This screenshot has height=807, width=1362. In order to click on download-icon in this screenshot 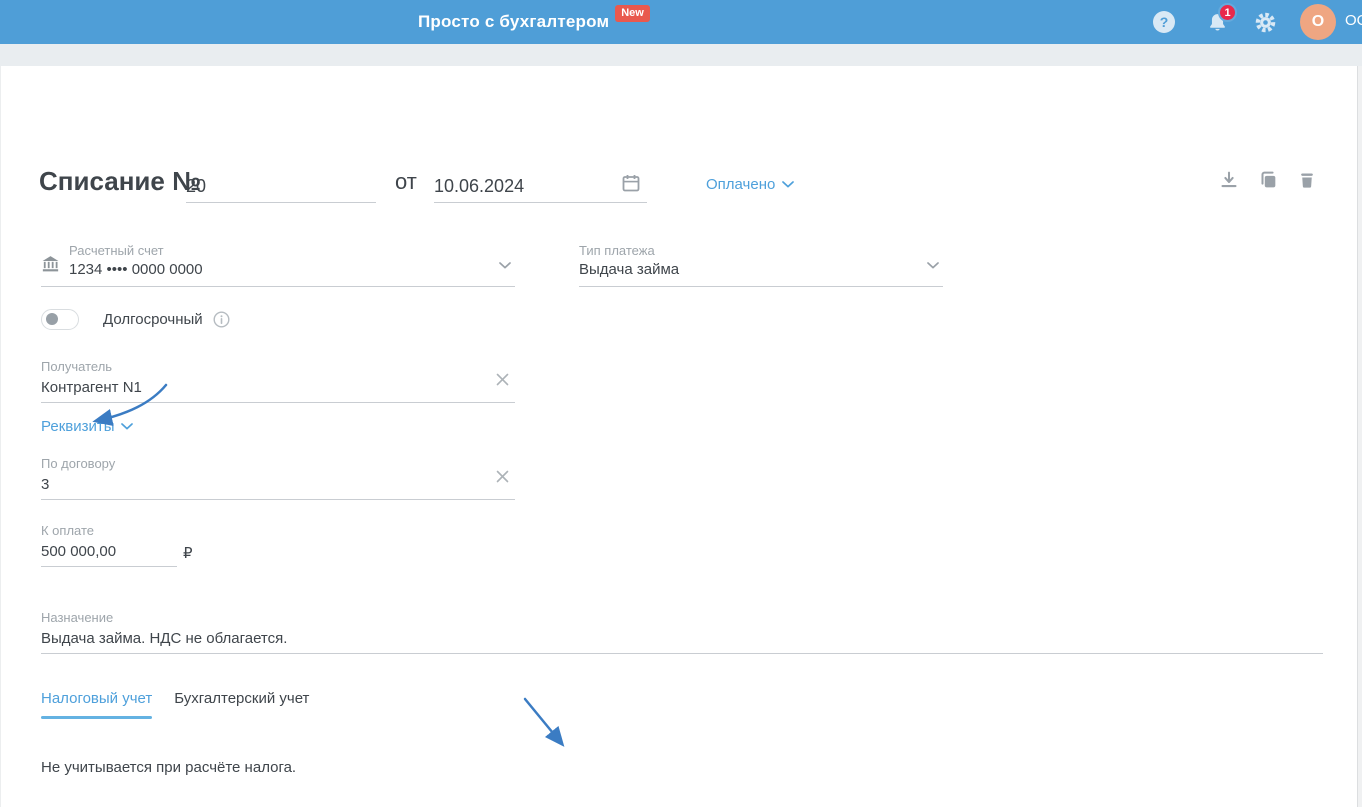, I will do `click(1229, 179)`.